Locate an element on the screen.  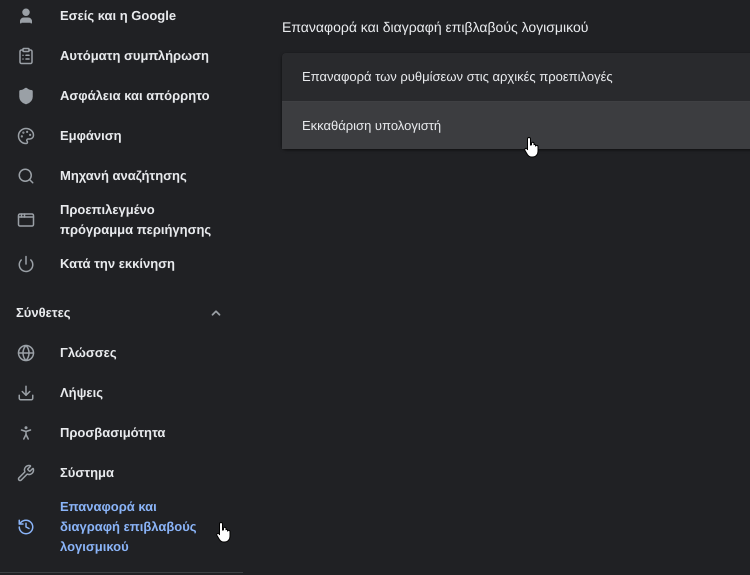
sidebar-item: Σύστημα is located at coordinates (121, 473).